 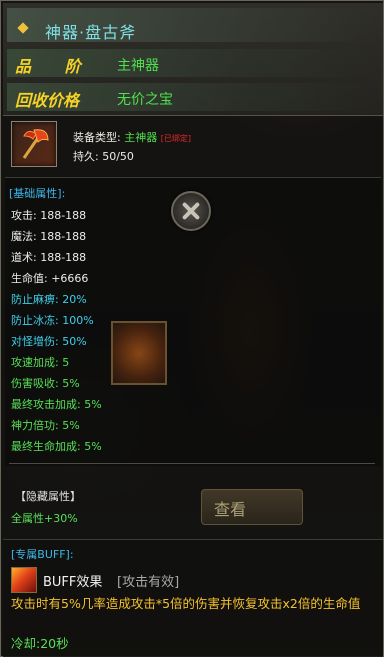 What do you see at coordinates (91, 32) in the screenshot?
I see `item-title: 神器·盘古斧` at bounding box center [91, 32].